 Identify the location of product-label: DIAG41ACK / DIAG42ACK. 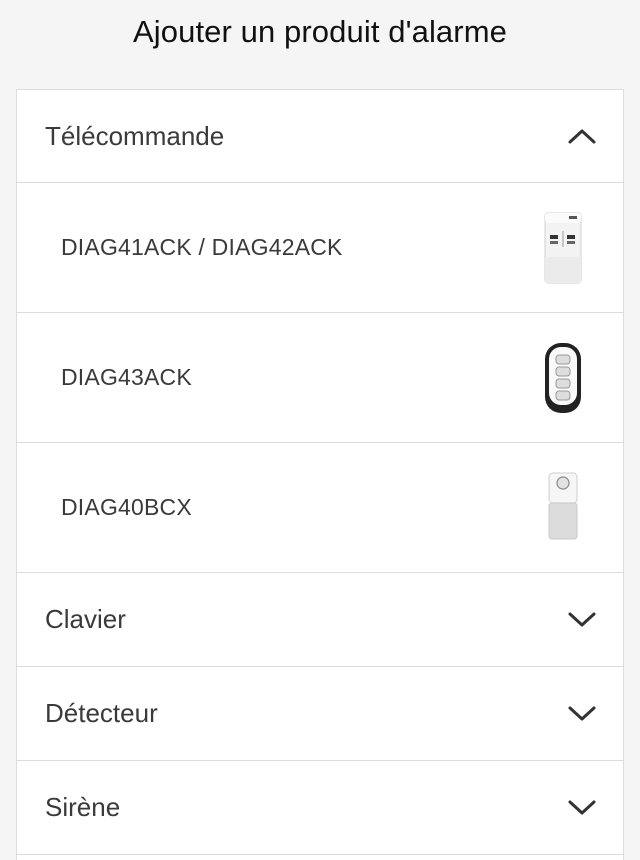
(202, 247).